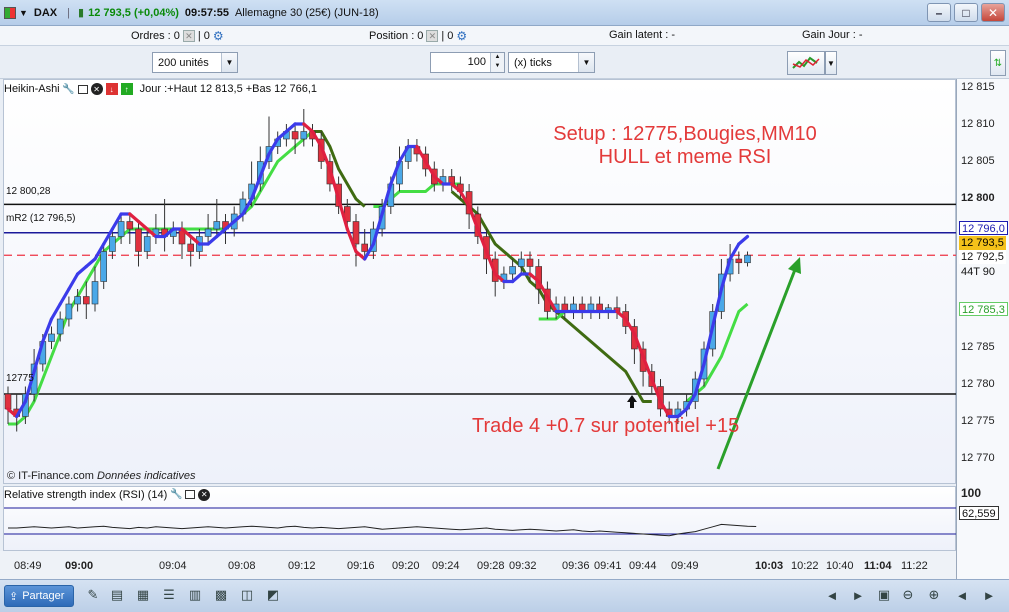 The height and width of the screenshot is (612, 1009). I want to click on instrument-label: Allemagne 30 (25€) (JUN-18), so click(306, 12).